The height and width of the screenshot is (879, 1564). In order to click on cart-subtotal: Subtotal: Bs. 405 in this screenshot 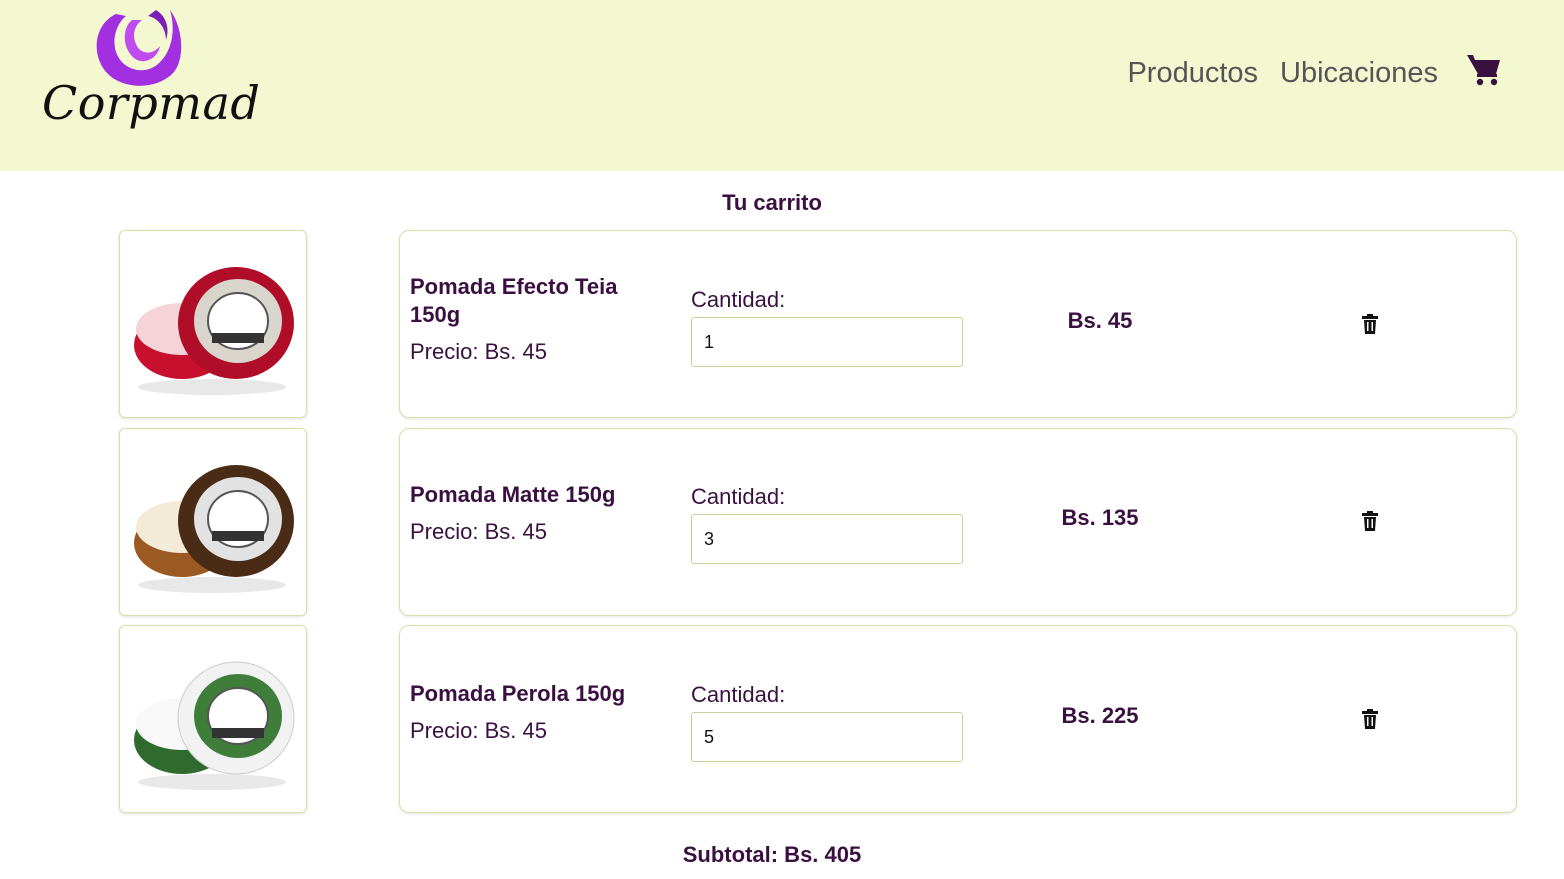, I will do `click(772, 854)`.